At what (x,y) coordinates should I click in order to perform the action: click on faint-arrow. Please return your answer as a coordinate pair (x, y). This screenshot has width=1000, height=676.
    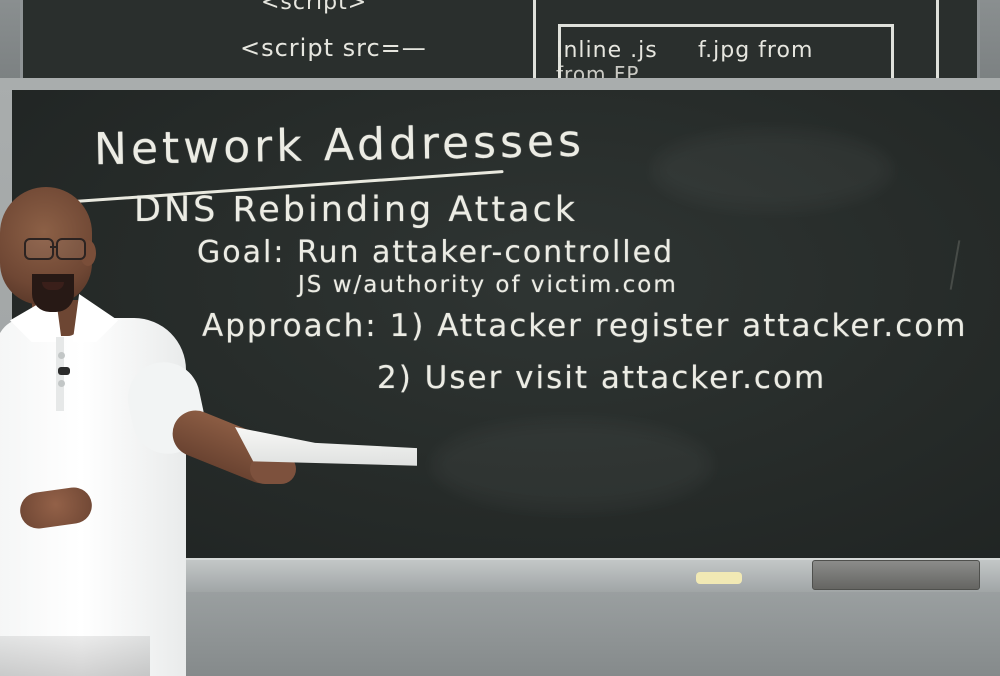
    Looking at the image, I should click on (955, 265).